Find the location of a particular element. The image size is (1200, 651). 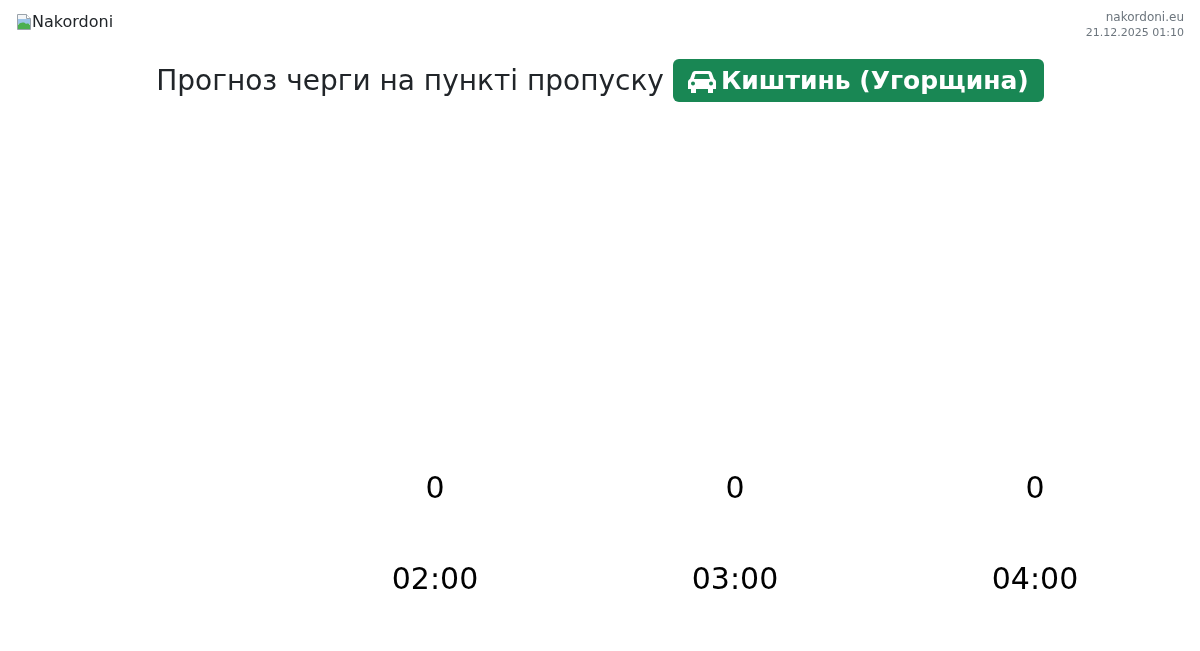

update-time: 21.12.2025 01:10 is located at coordinates (1134, 33).